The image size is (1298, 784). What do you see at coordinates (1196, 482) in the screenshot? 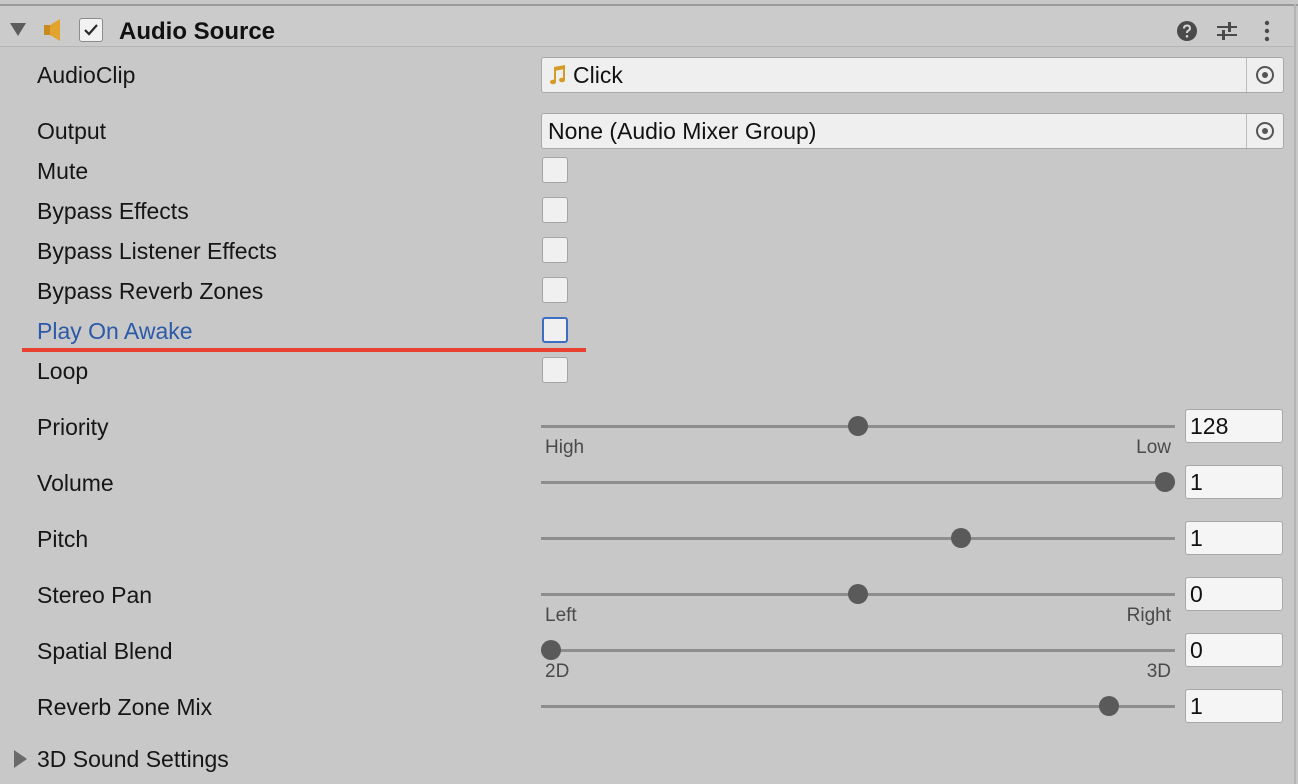
I see `volume-value: 1` at bounding box center [1196, 482].